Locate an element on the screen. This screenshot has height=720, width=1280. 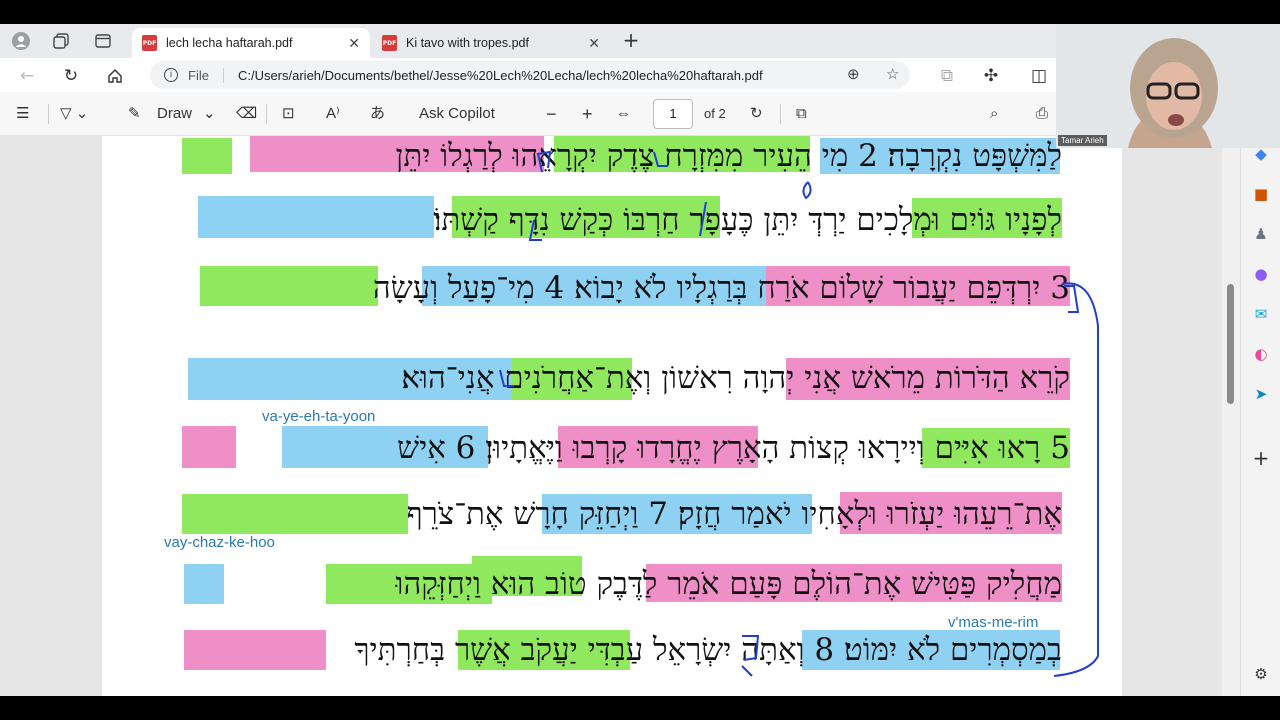
fit-page-icon: ⇔ is located at coordinates (623, 114).